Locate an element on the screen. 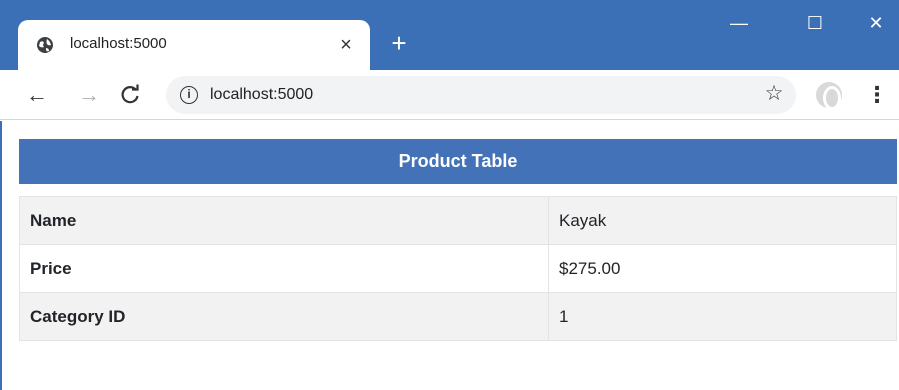  row-value: $275.00 is located at coordinates (722, 268).